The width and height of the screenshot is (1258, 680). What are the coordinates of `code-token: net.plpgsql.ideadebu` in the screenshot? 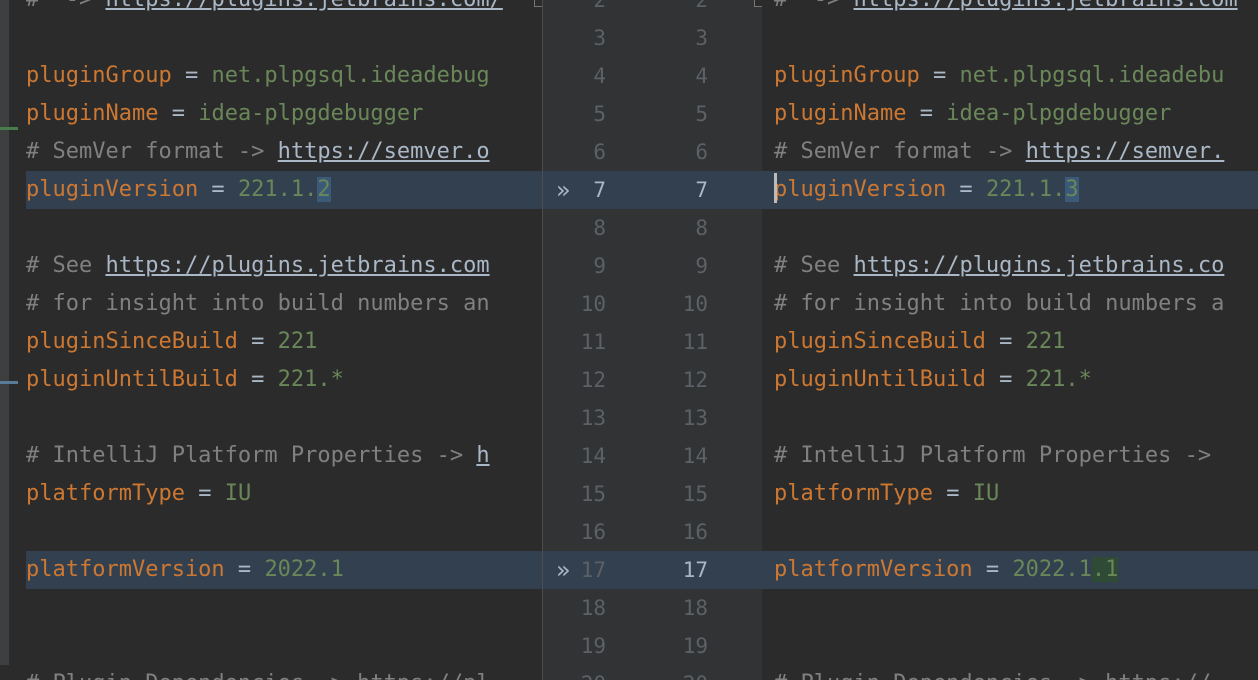 It's located at (1092, 75).